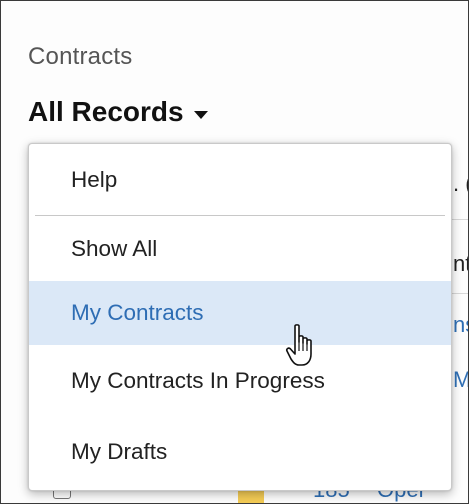 Image resolution: width=469 pixels, height=504 pixels. Describe the element at coordinates (240, 248) in the screenshot. I see `menu-item-show-all: Show All` at that location.